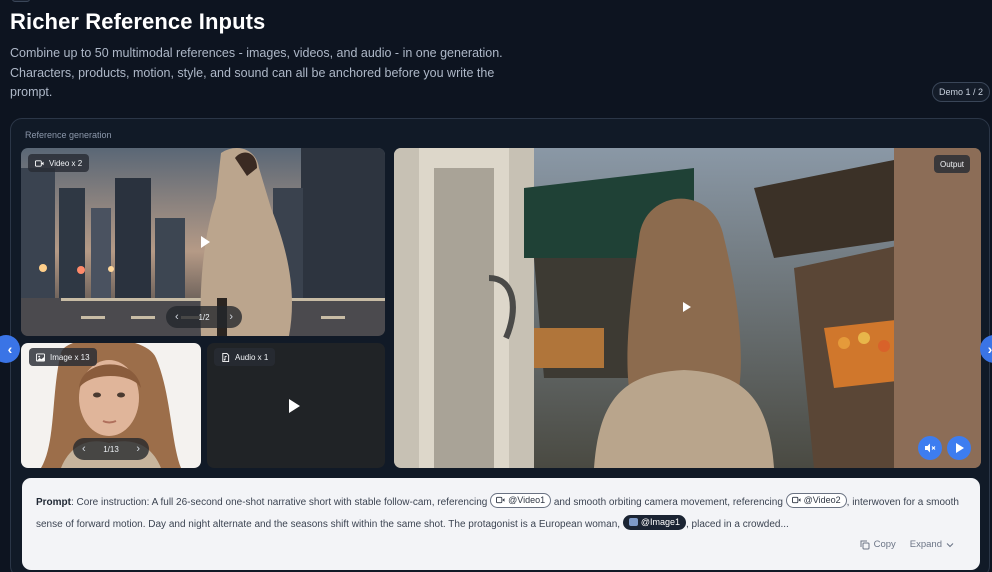 The height and width of the screenshot is (572, 992). I want to click on video2-reference-label: @Video2, so click(822, 499).